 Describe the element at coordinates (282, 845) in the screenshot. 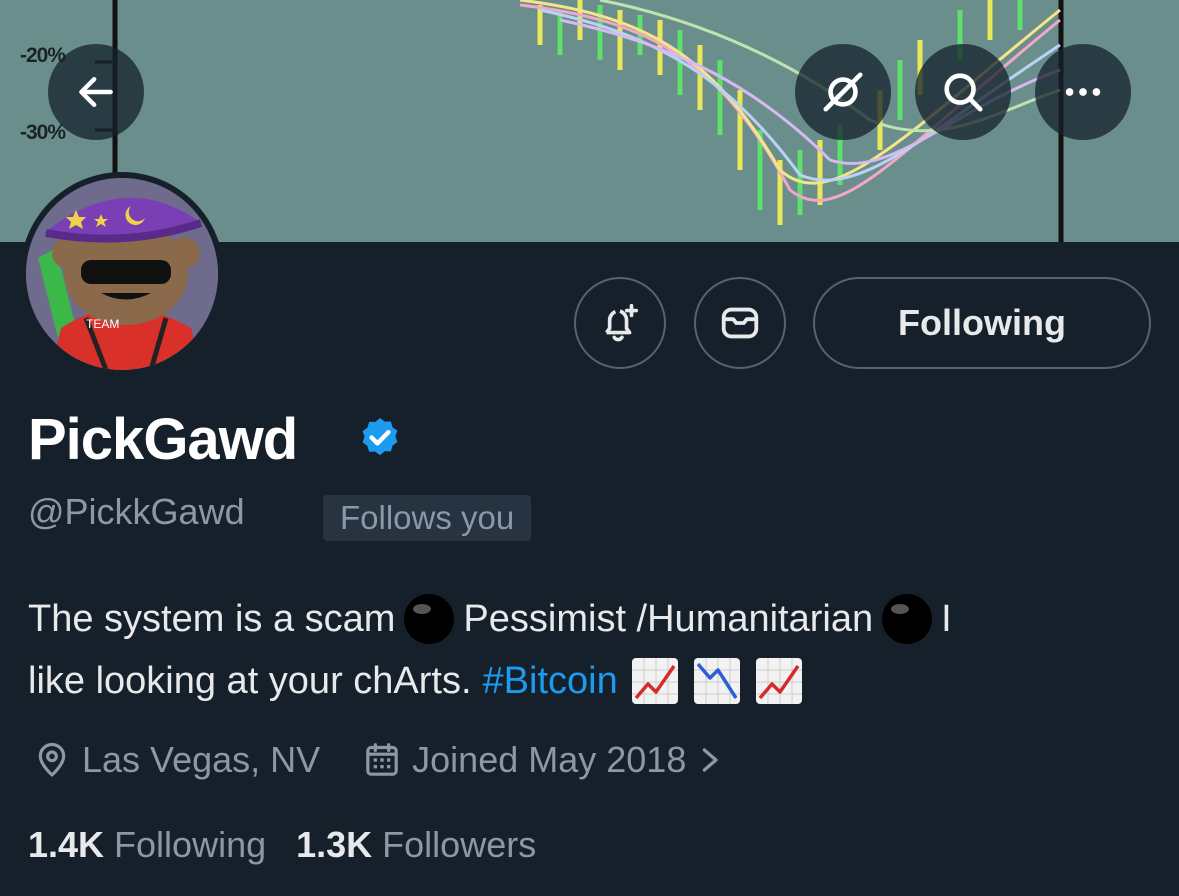

I see `profile-stats: 1.4K Following 1.3K Followers` at that location.